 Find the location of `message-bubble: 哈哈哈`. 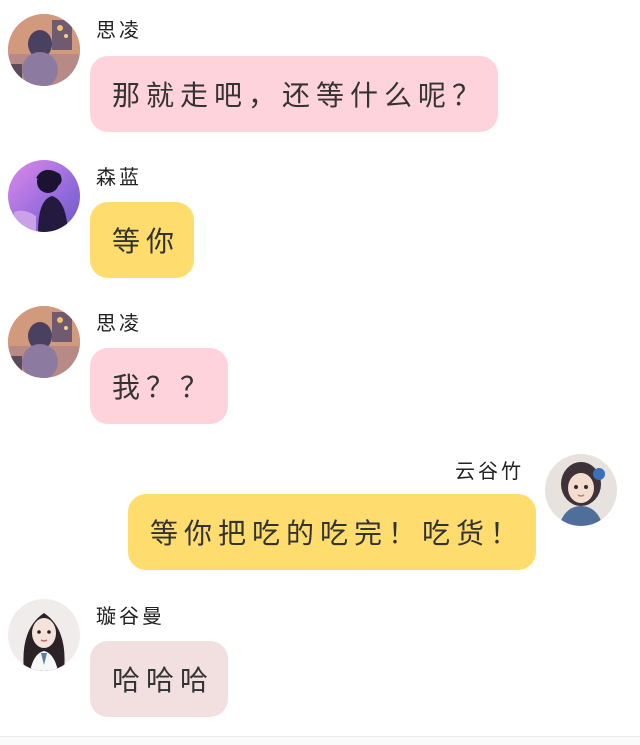

message-bubble: 哈哈哈 is located at coordinates (159, 679).